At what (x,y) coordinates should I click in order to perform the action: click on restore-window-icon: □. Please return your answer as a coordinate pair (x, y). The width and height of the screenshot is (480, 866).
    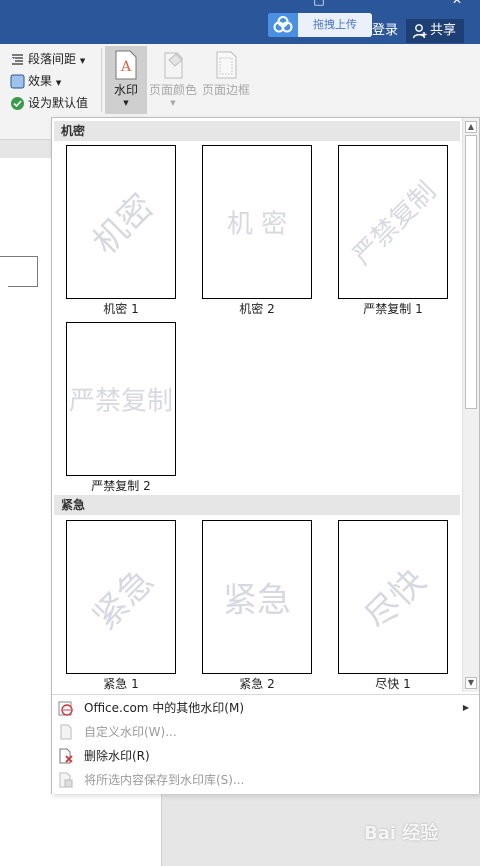
    Looking at the image, I should click on (319, 3).